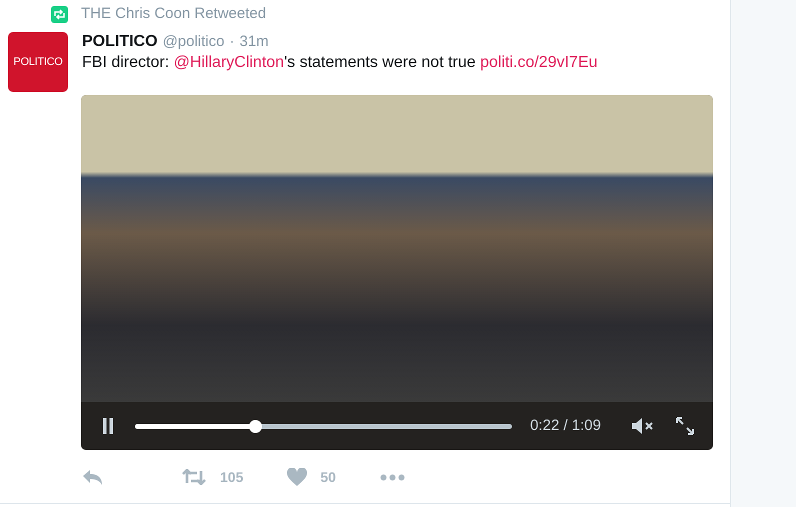 Image resolution: width=796 pixels, height=507 pixels. Describe the element at coordinates (254, 42) in the screenshot. I see `tweet-time: 31m` at that location.